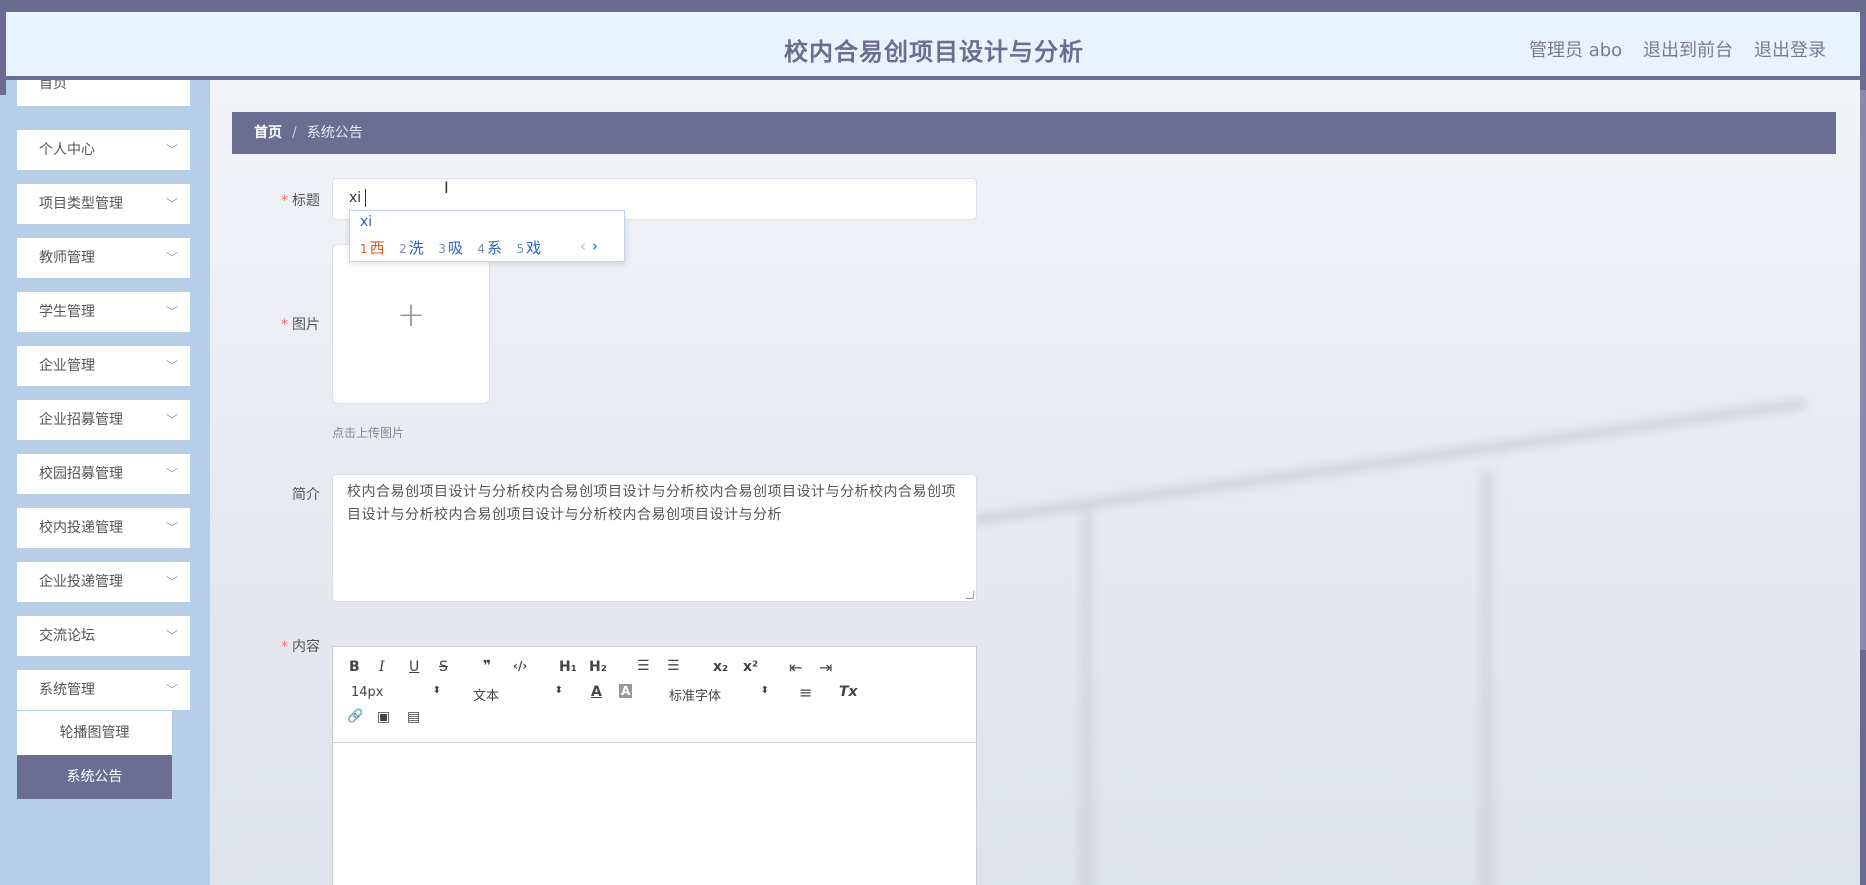 Image resolution: width=1866 pixels, height=885 pixels. What do you see at coordinates (596, 692) in the screenshot?
I see `font-color-icon: A` at bounding box center [596, 692].